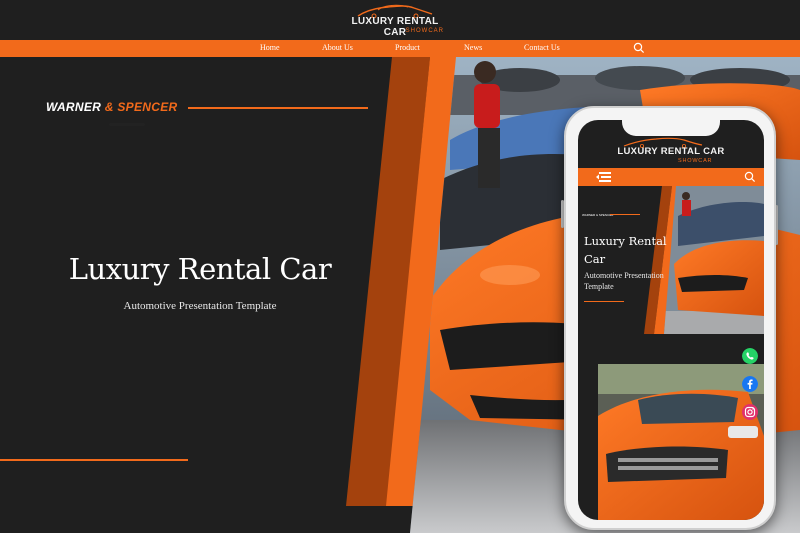  I want to click on hero-subtitle: Automotive Presentation Template, so click(200, 306).